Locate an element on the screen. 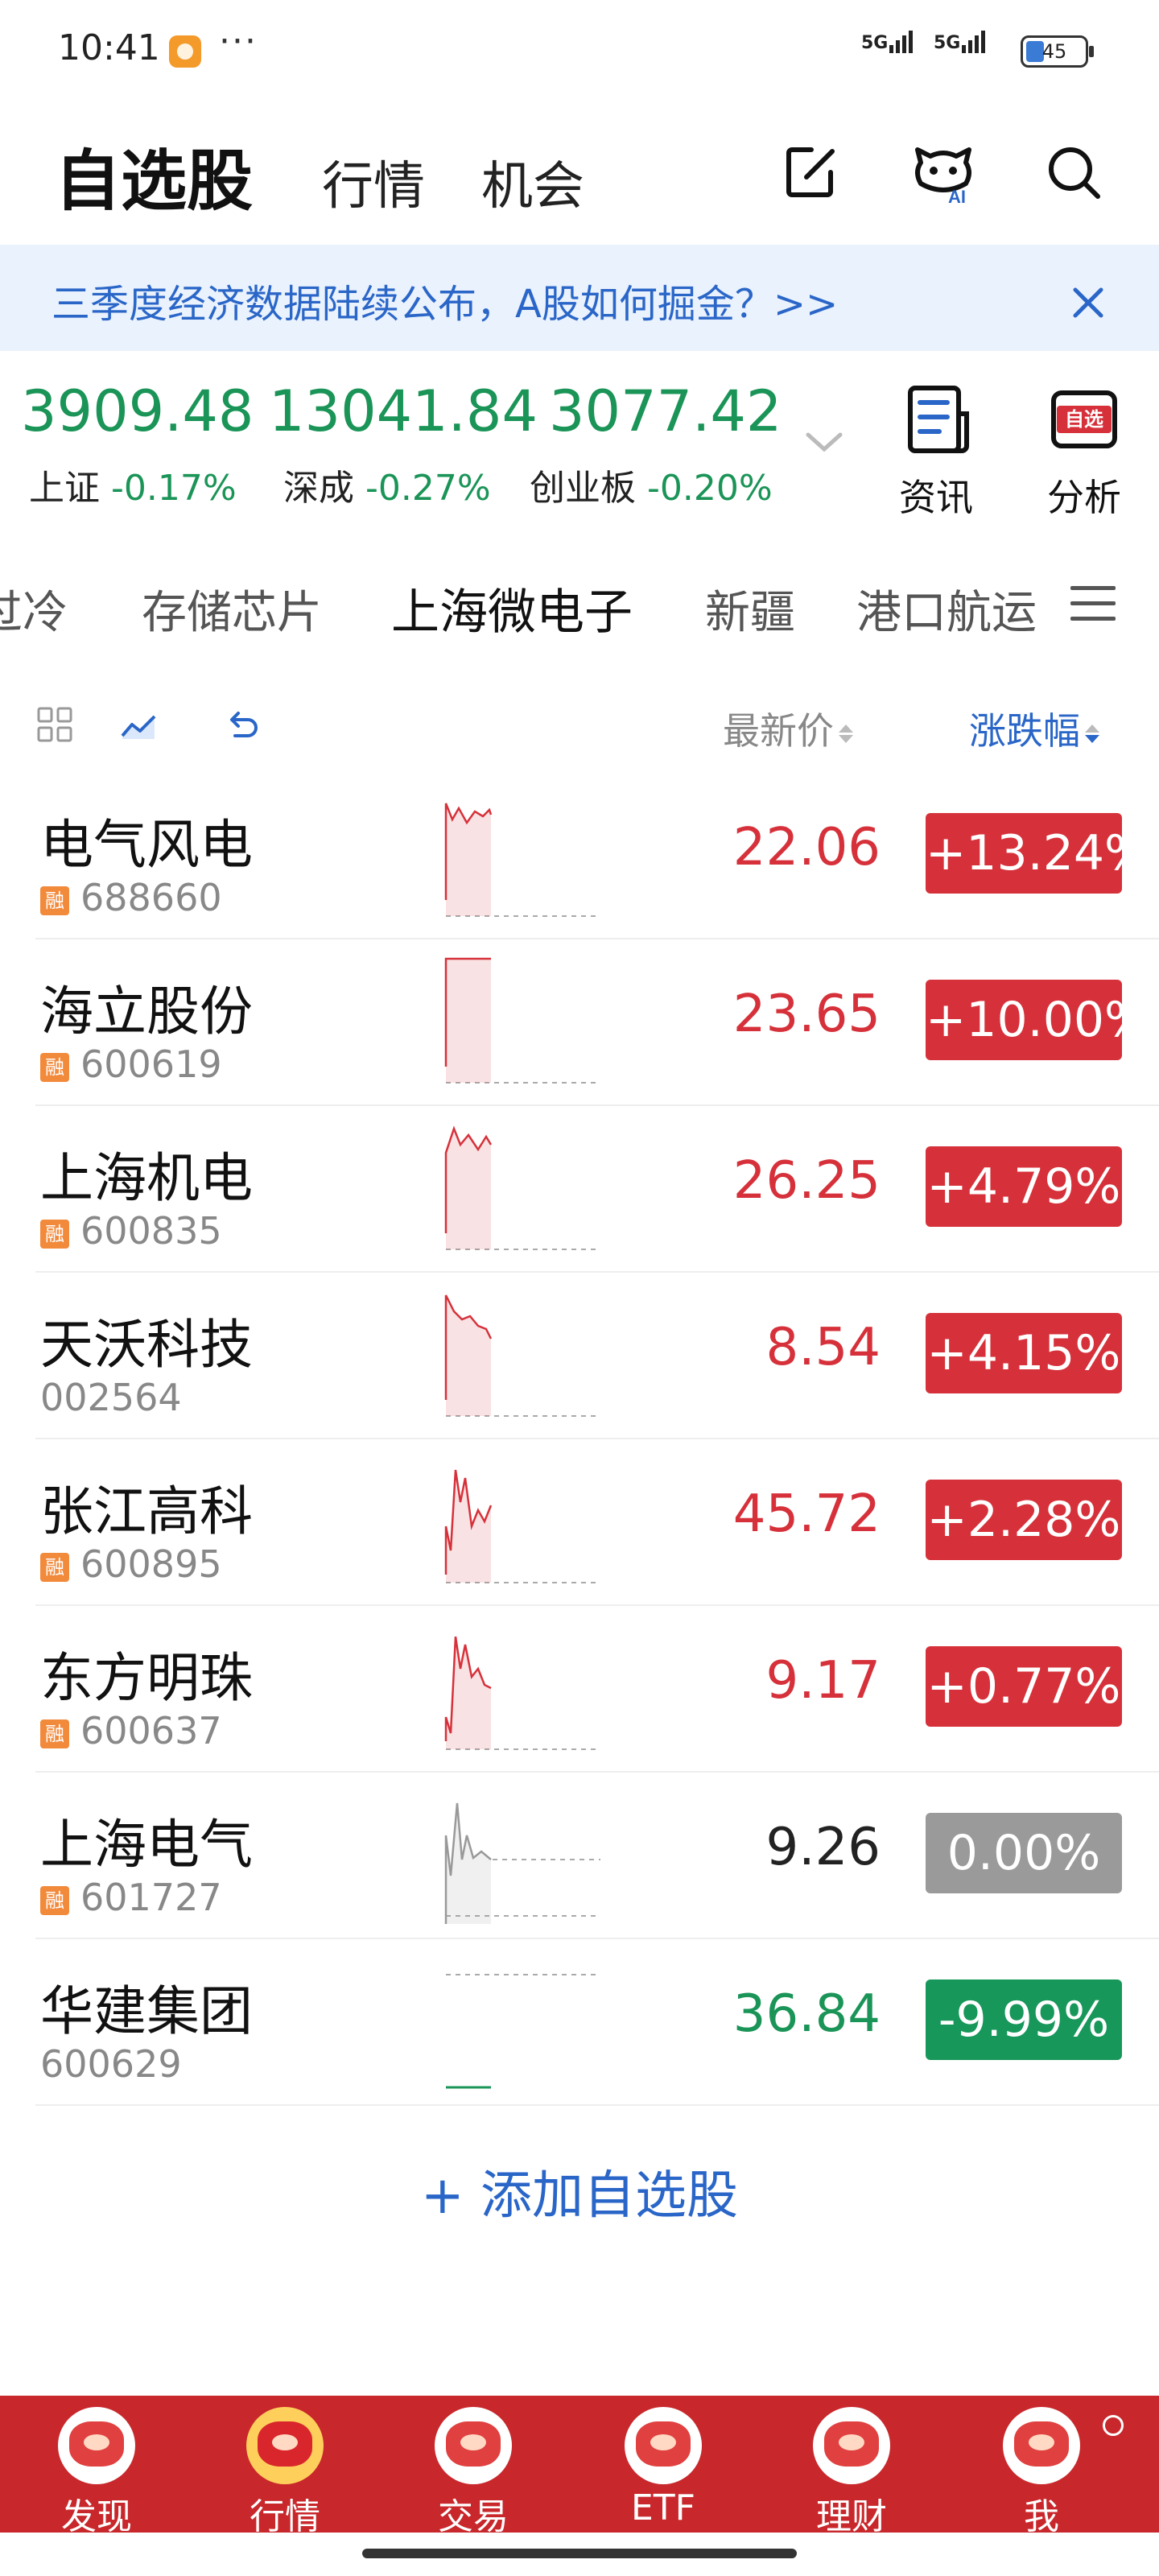 This screenshot has width=1159, height=2576. battery-icon: 45 is located at coordinates (1057, 51).